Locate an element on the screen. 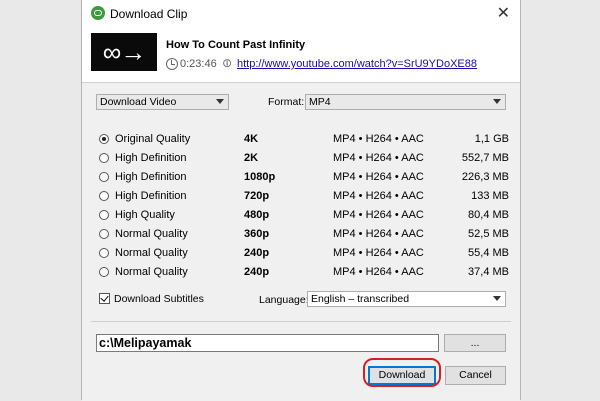  quality-resolution: 720p is located at coordinates (257, 196).